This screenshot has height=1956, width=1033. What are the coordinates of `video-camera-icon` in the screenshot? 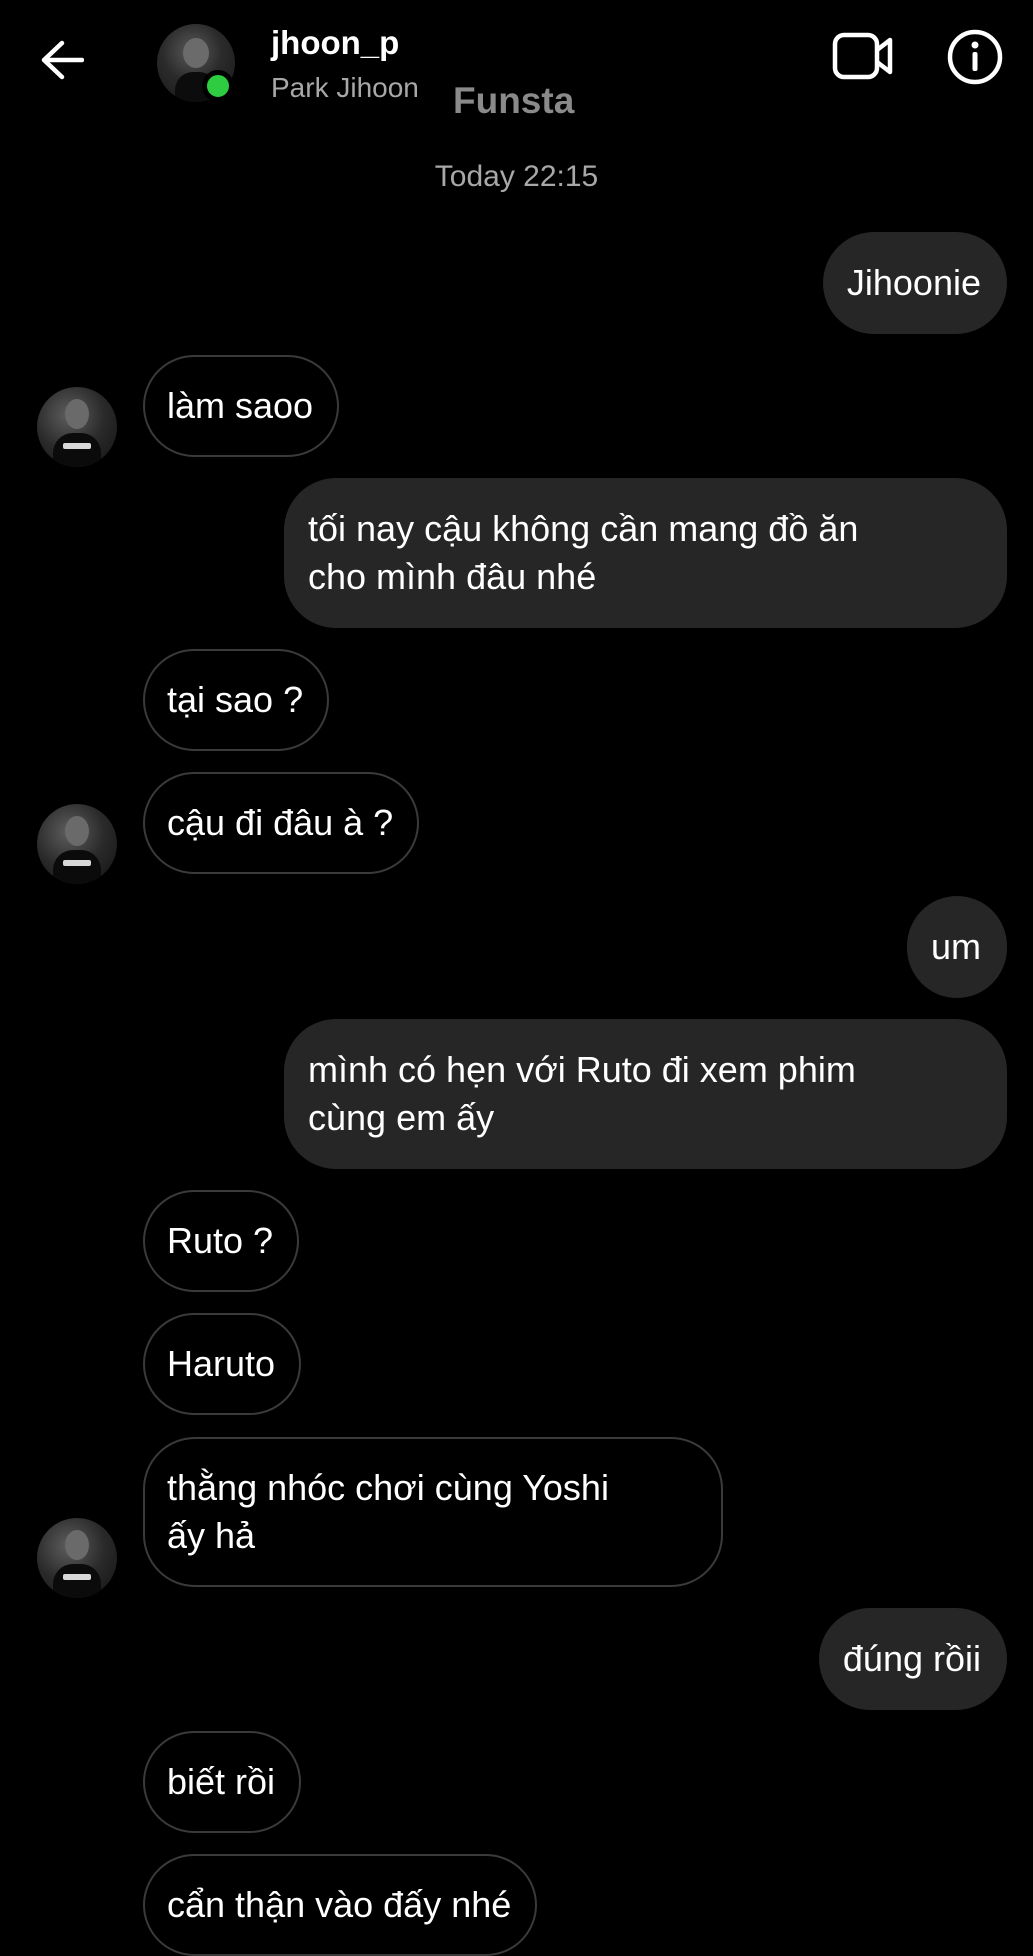 It's located at (862, 56).